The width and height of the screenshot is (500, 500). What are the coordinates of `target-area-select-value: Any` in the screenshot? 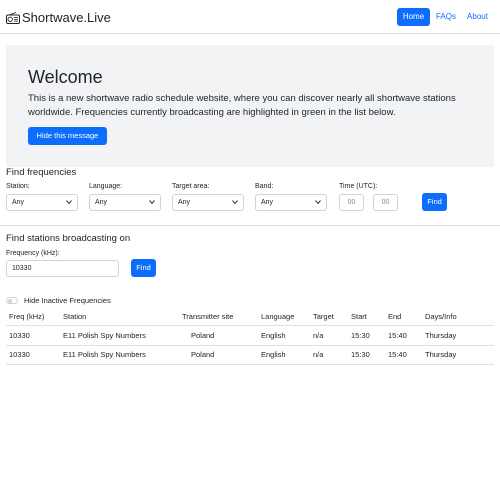 It's located at (184, 202).